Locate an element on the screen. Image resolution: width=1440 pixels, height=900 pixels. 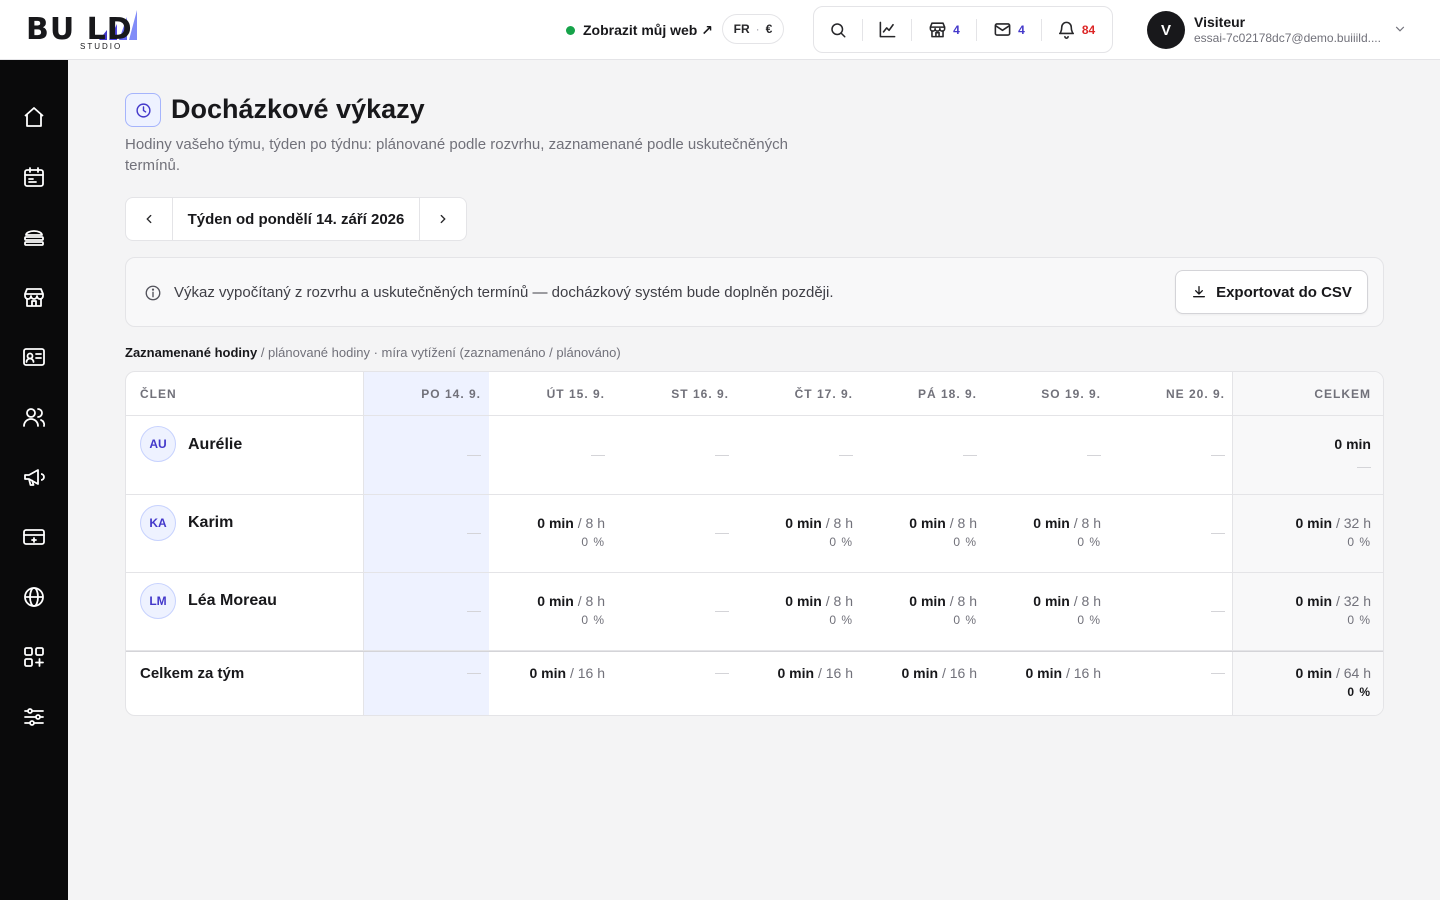
member-avatar: AU is located at coordinates (158, 444).